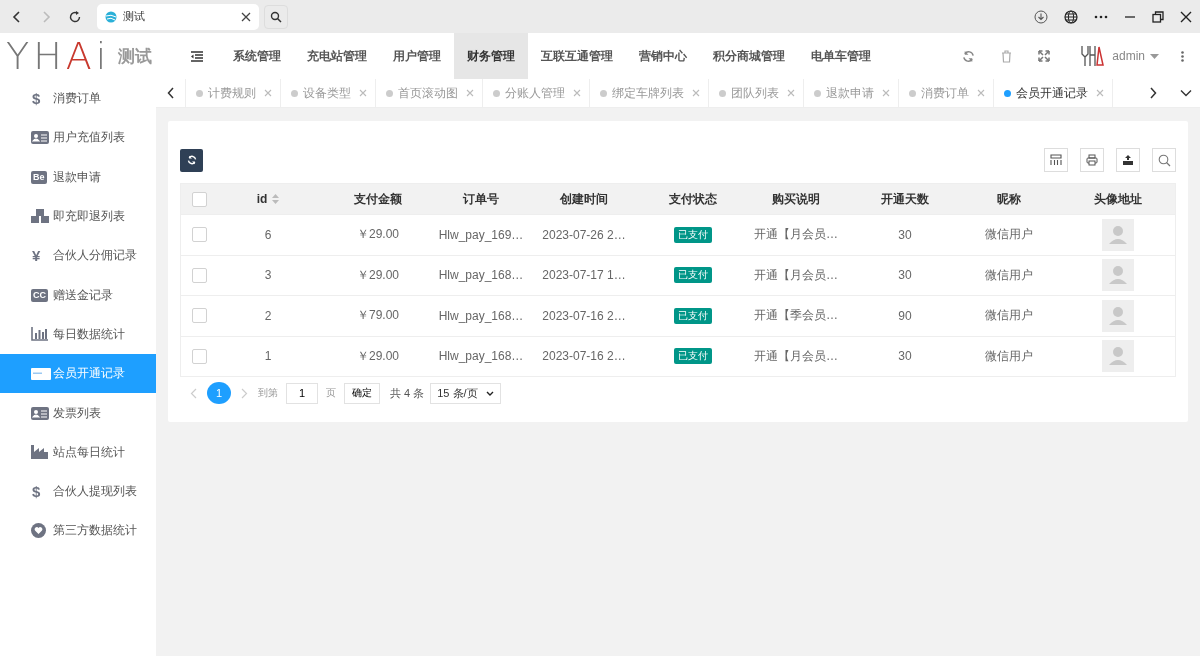  Describe the element at coordinates (95, 256) in the screenshot. I see `sidebar-label: 合伙人分佣记录` at that location.